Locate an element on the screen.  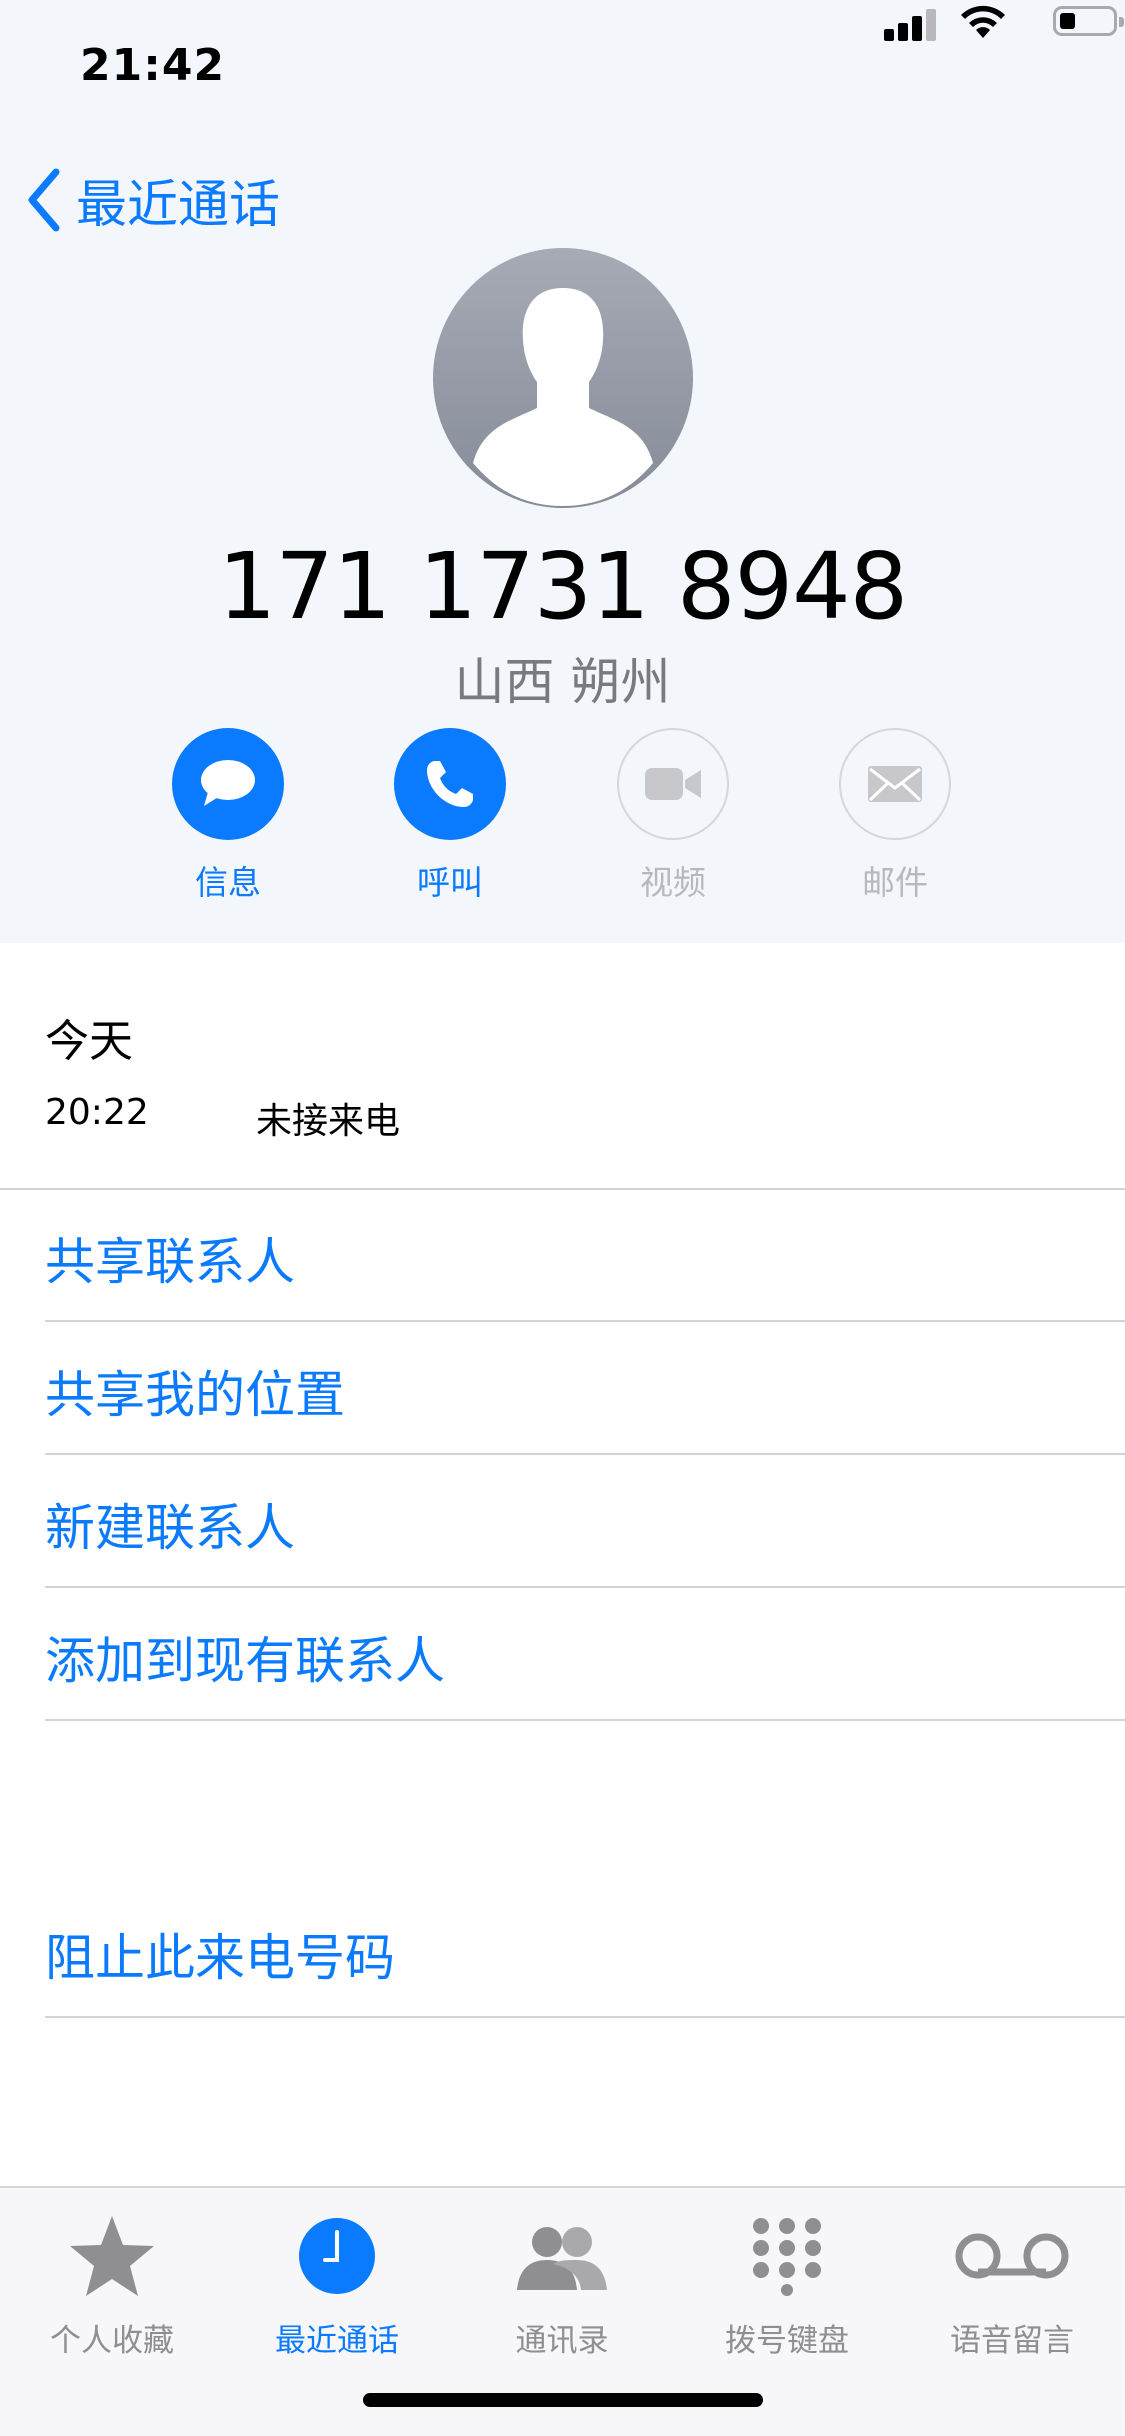
tab-recents-label: 最近通话 is located at coordinates (337, 2341).